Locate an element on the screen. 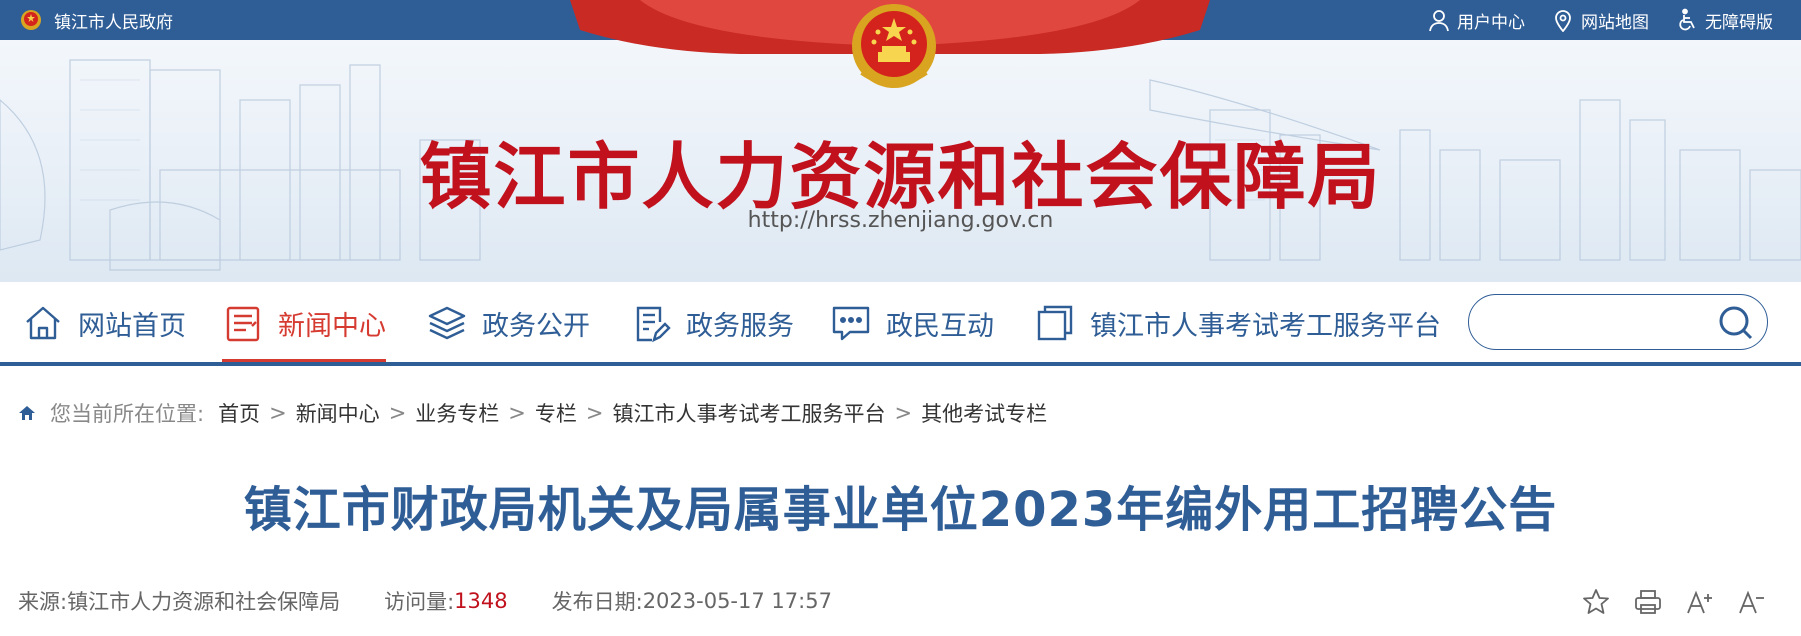  breadcrumb-item-news: 新闻中心 is located at coordinates (338, 413).